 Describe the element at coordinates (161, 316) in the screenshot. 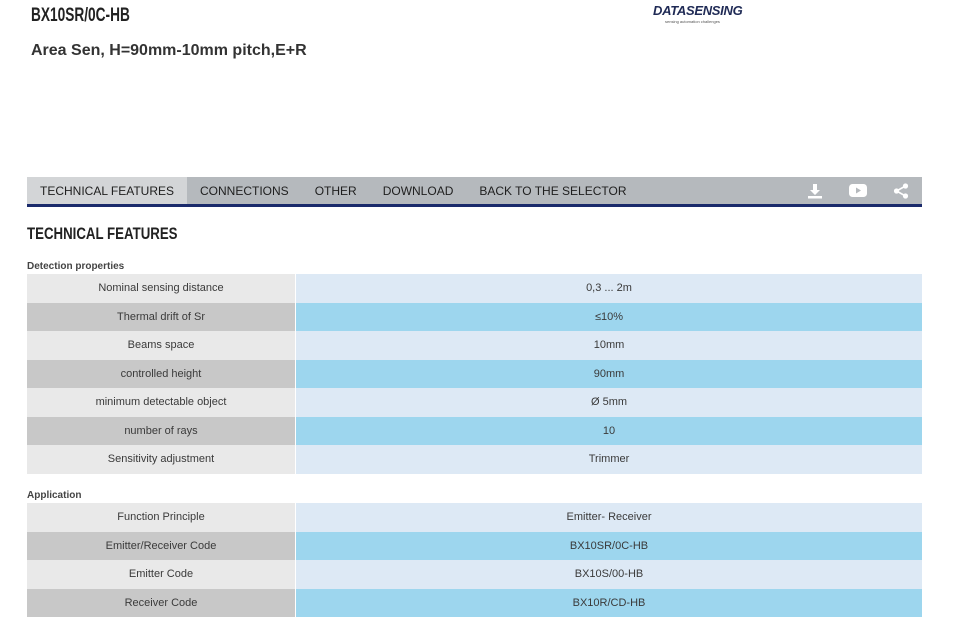

I see `row-key: Thermal drift of Sr` at that location.